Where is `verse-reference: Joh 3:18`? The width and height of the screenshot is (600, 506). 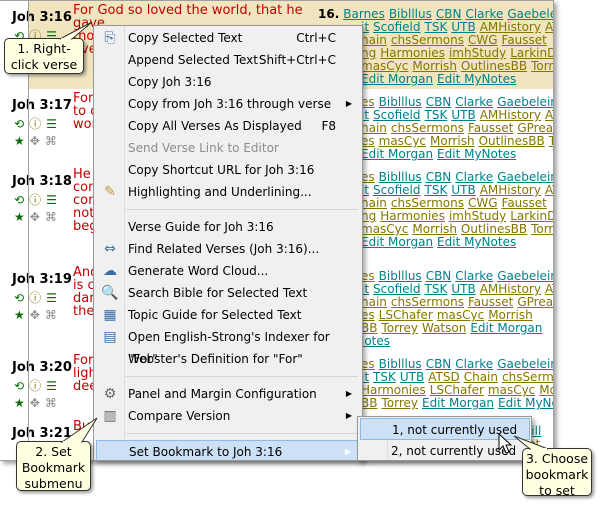 verse-reference: Joh 3:18 is located at coordinates (42, 181).